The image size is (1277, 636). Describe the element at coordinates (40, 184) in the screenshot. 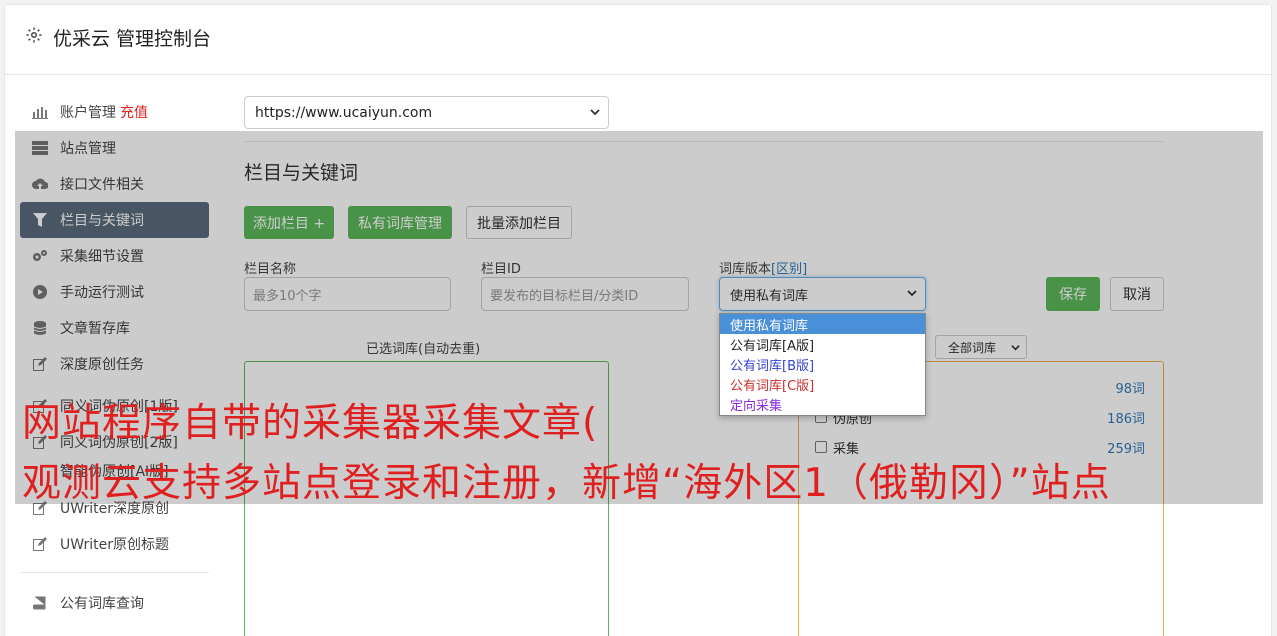

I see `cloud-upload-icon` at that location.